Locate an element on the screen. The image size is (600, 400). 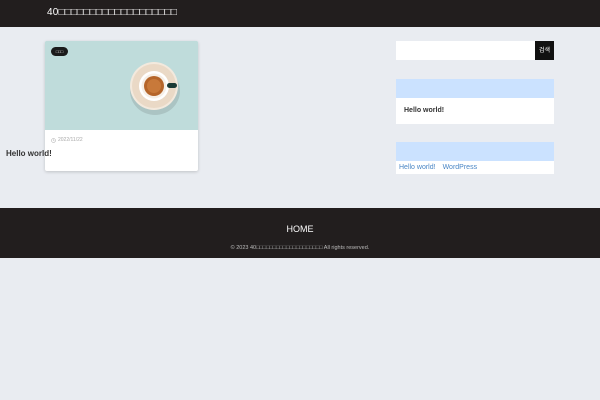
tag-link: WordPress is located at coordinates (460, 167).